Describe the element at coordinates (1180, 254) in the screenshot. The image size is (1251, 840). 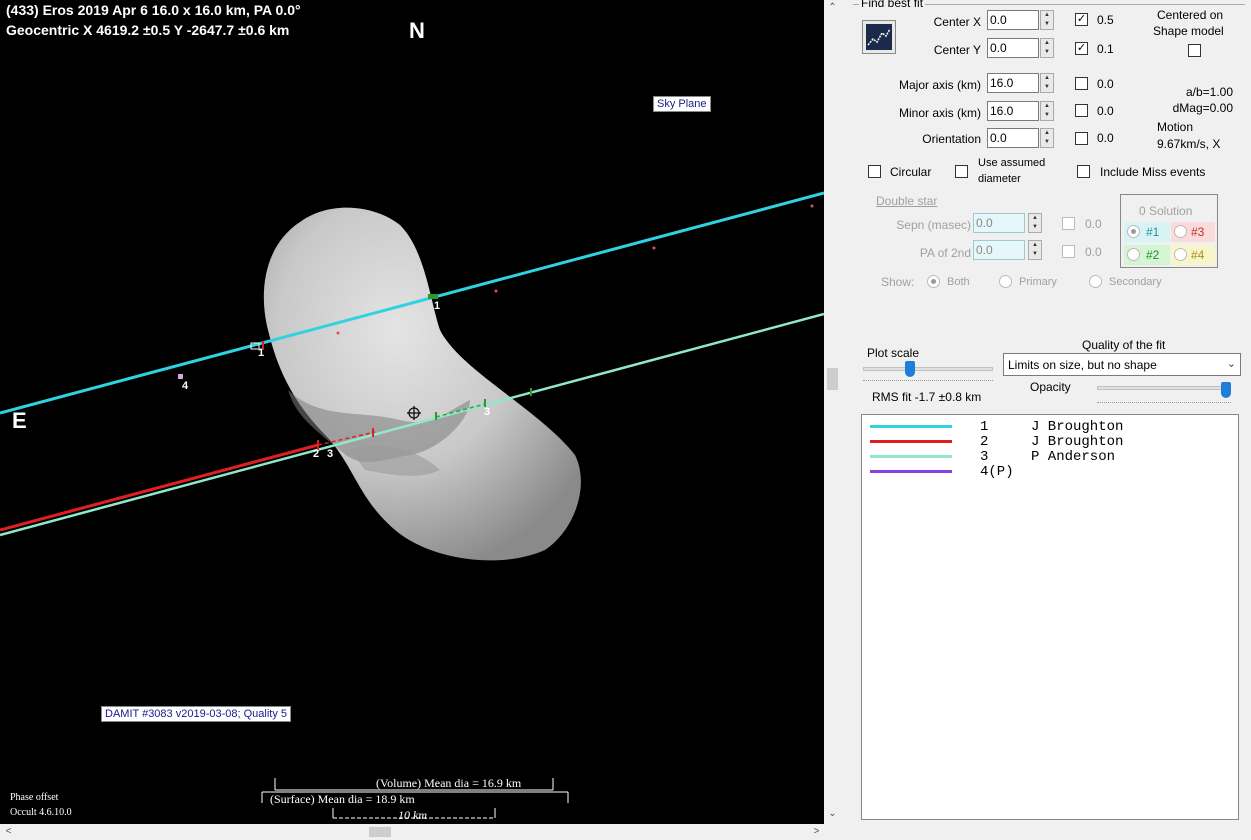
I see `solution-4-radio` at that location.